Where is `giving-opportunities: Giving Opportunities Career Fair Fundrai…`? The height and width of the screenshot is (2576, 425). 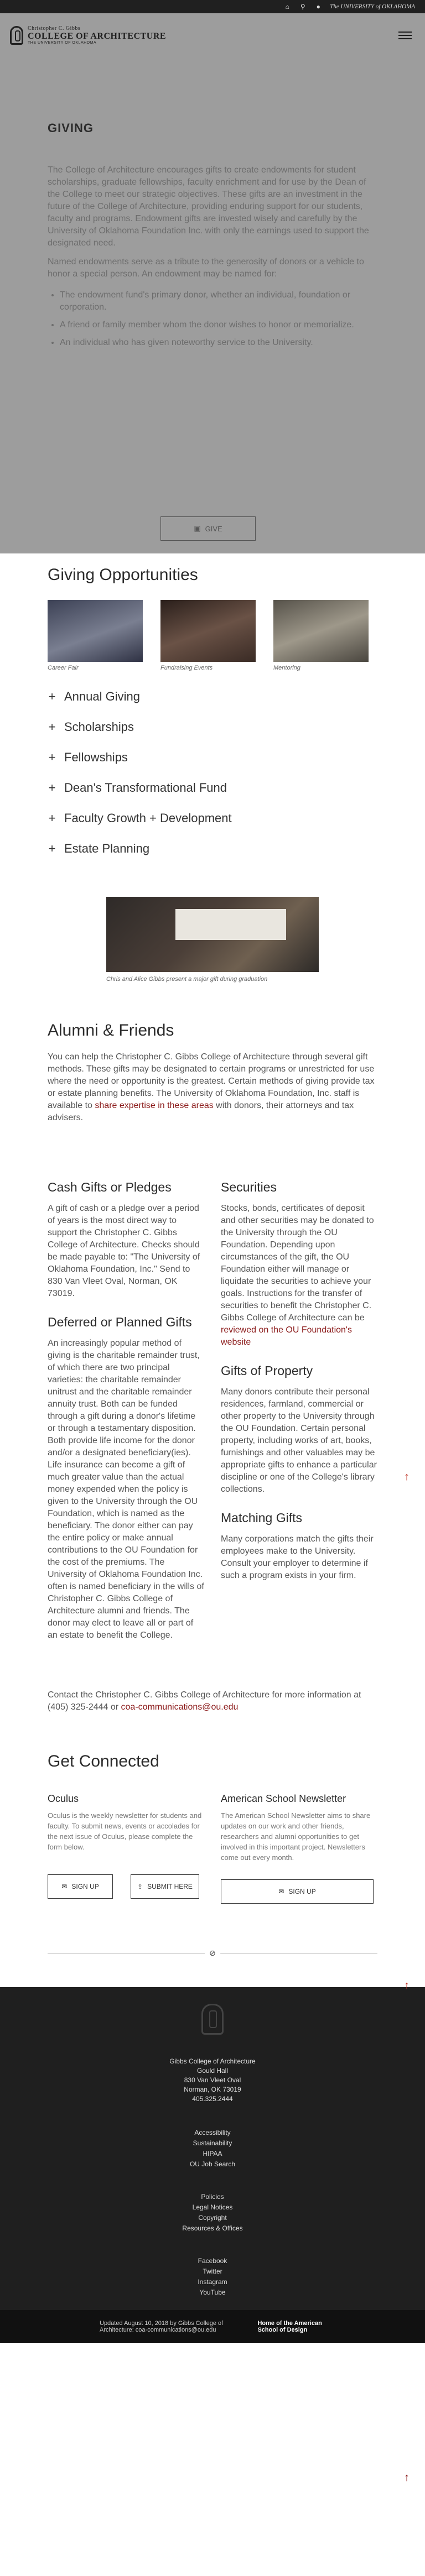 giving-opportunities: Giving Opportunities Career Fair Fundrai… is located at coordinates (212, 708).